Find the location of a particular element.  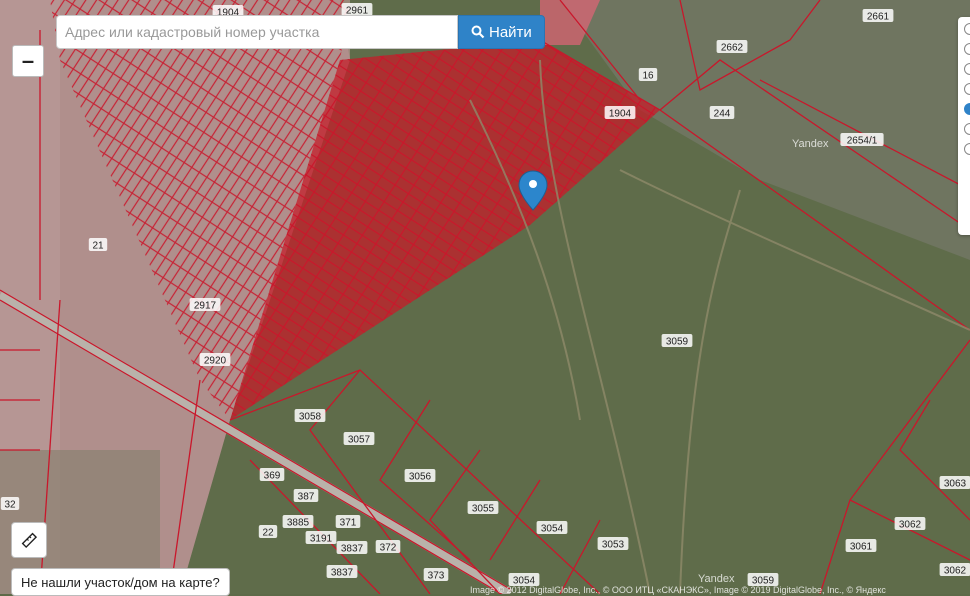

zoom-out-button: – is located at coordinates (28, 61).